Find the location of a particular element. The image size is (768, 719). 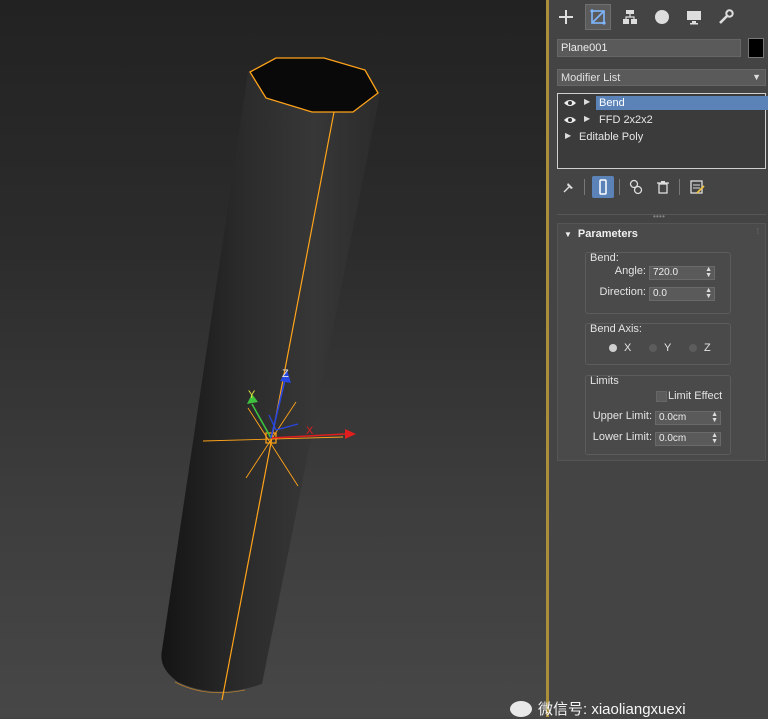

lower-limit-spinner: 0.0cm ▲ ▼ is located at coordinates (688, 439).